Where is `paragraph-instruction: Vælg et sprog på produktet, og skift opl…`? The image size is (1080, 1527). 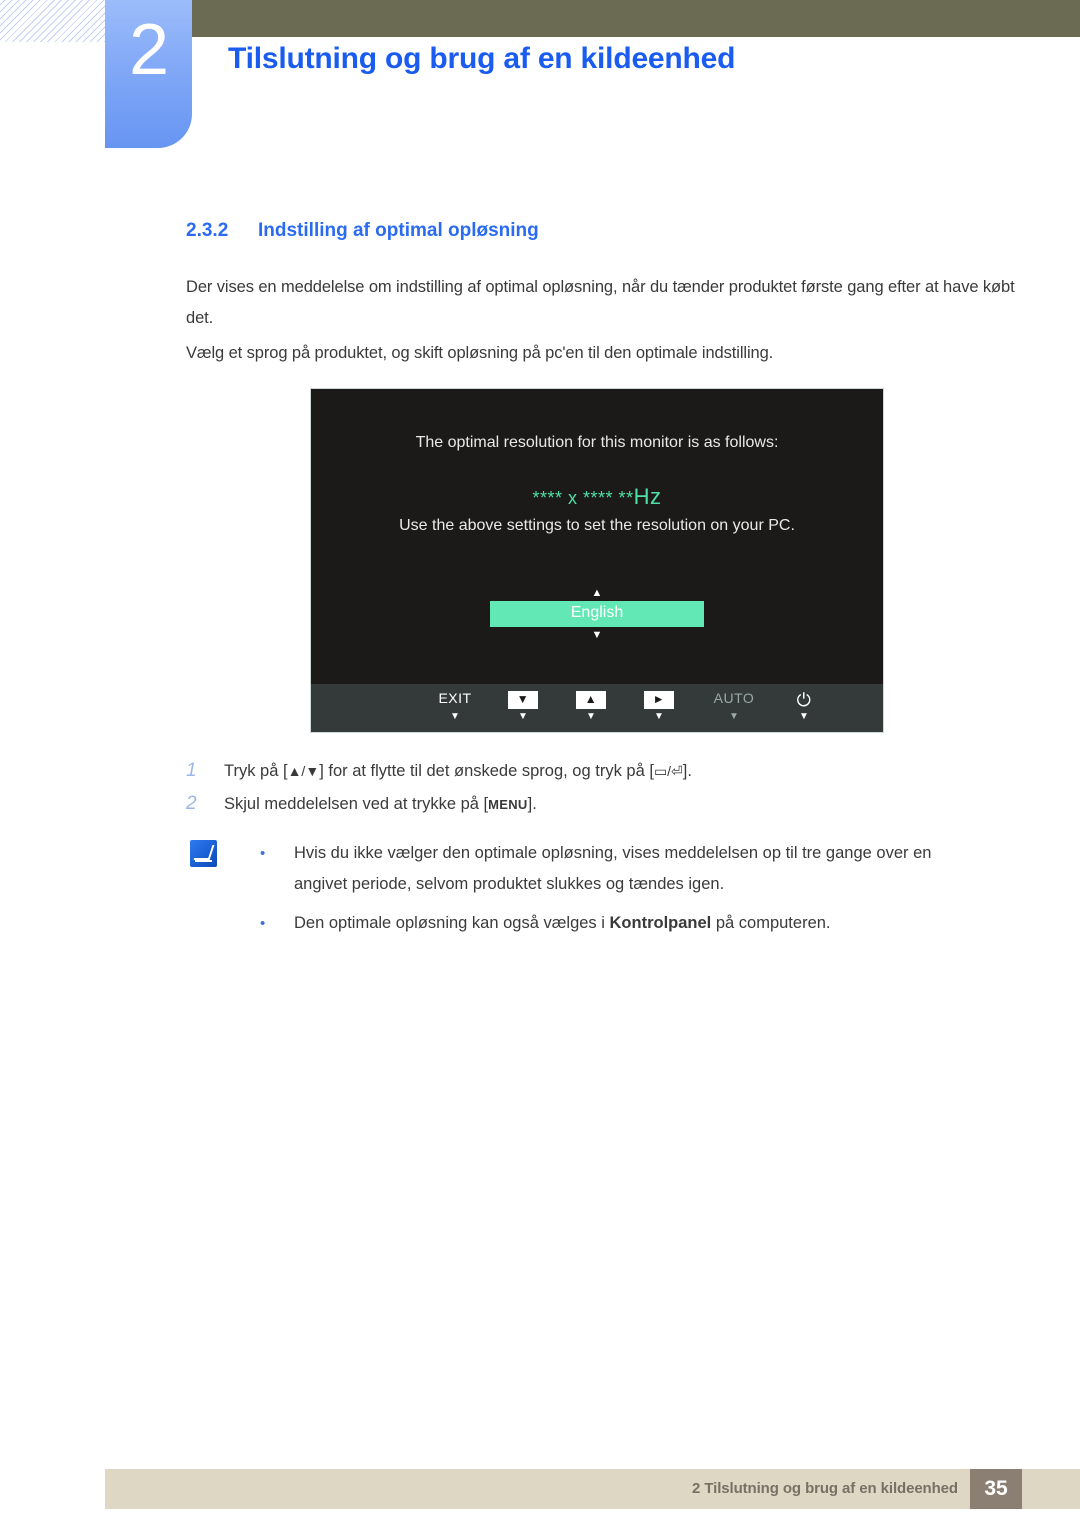
paragraph-instruction: Vælg et sprog på produktet, og skift opl… is located at coordinates (480, 353).